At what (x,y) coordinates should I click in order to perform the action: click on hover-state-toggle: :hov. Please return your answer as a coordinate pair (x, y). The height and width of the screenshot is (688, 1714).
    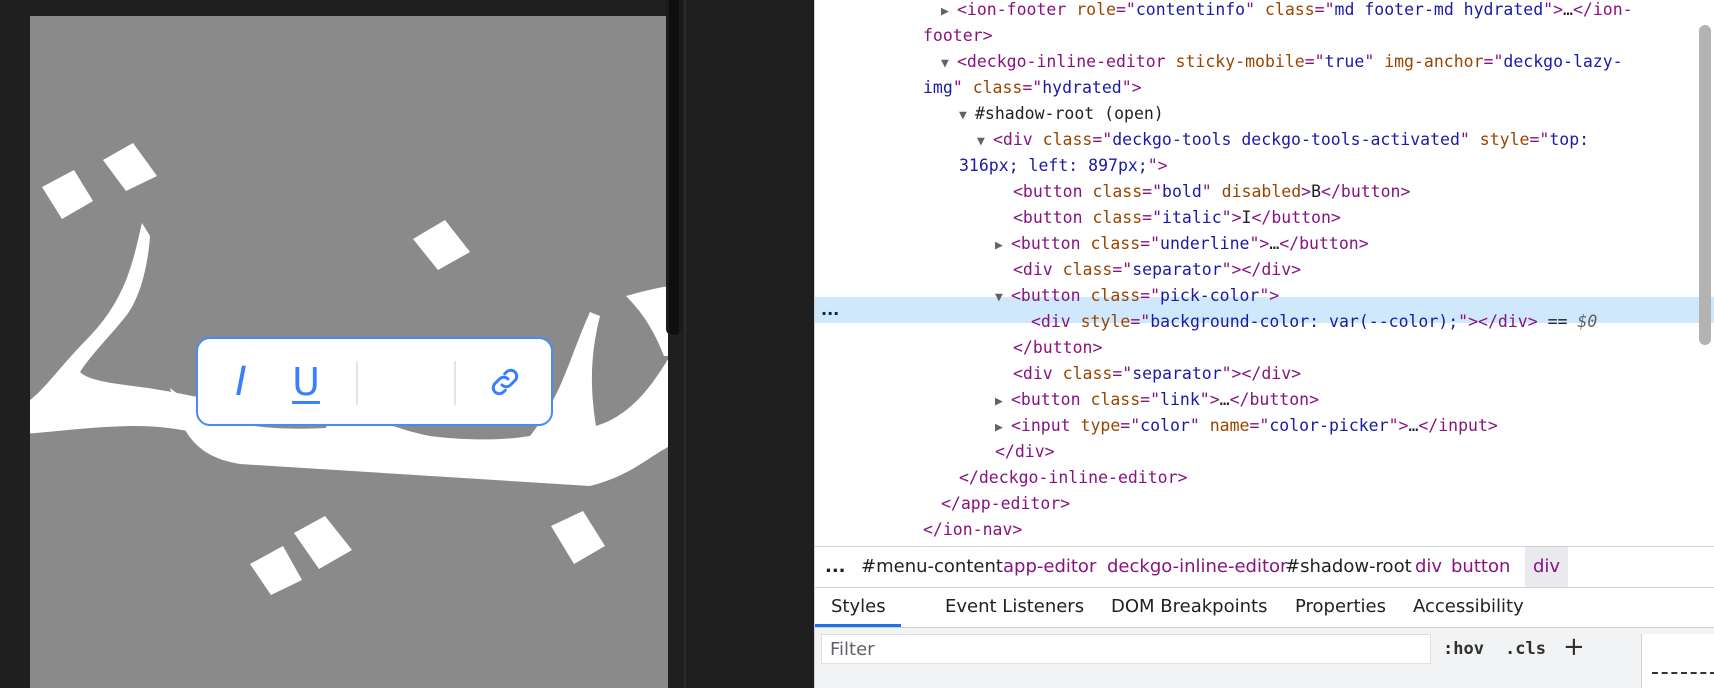
    Looking at the image, I should click on (1463, 649).